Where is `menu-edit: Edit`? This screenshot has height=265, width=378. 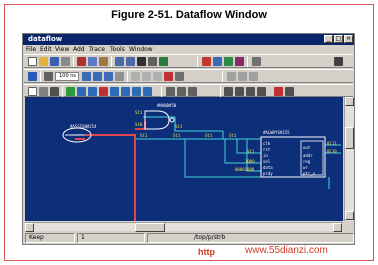
menu-edit: Edit is located at coordinates (46, 49).